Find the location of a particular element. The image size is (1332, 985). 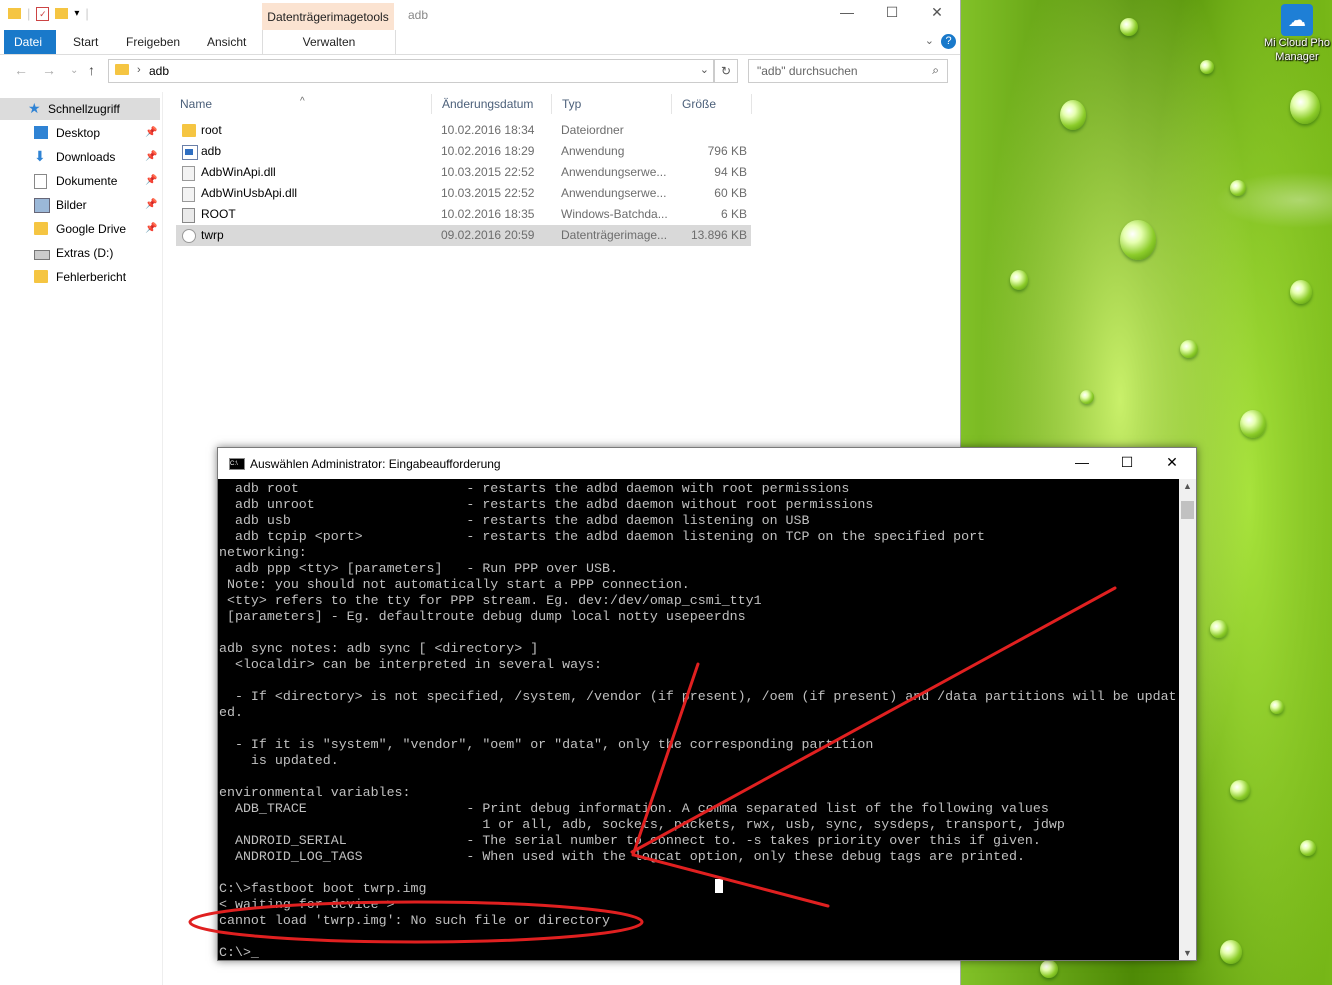

file-name: AdbWinUsbApi.dll is located at coordinates (249, 193).